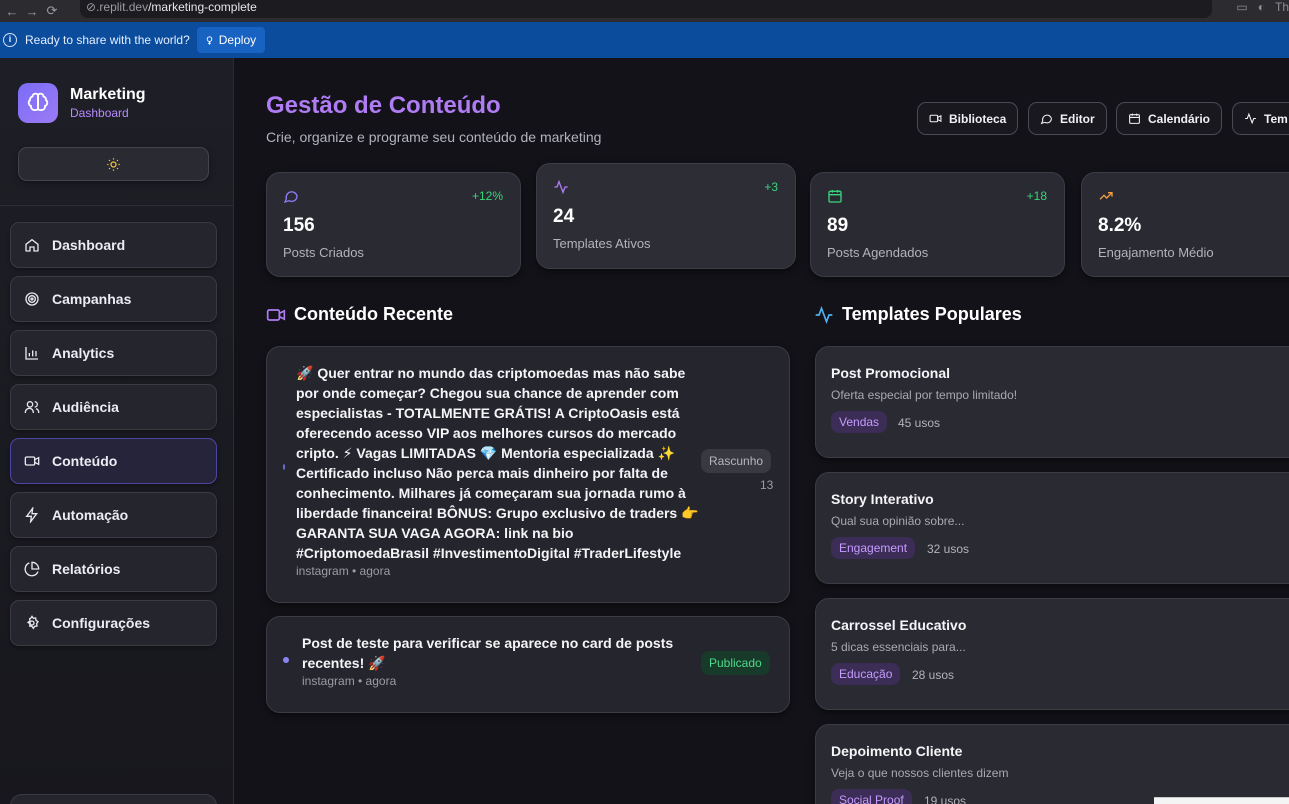 The height and width of the screenshot is (804, 1289). Describe the element at coordinates (284, 467) in the screenshot. I see `post-indicator` at that location.